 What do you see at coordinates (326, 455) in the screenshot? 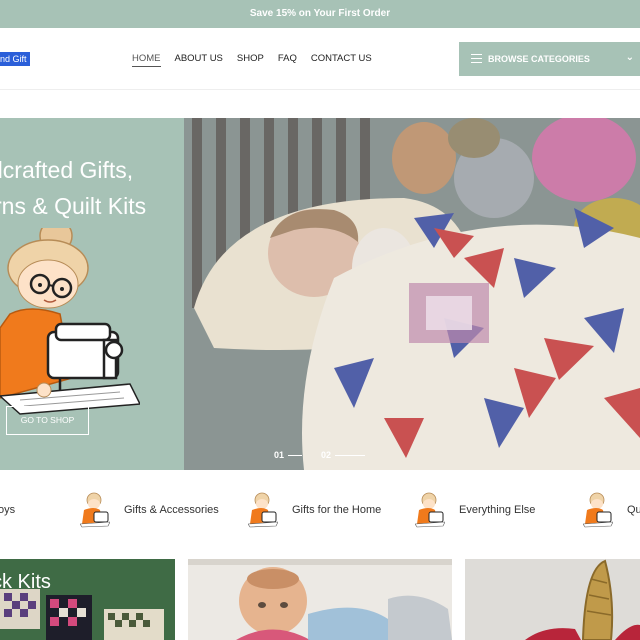
I see `slide-number-2: 02` at bounding box center [326, 455].